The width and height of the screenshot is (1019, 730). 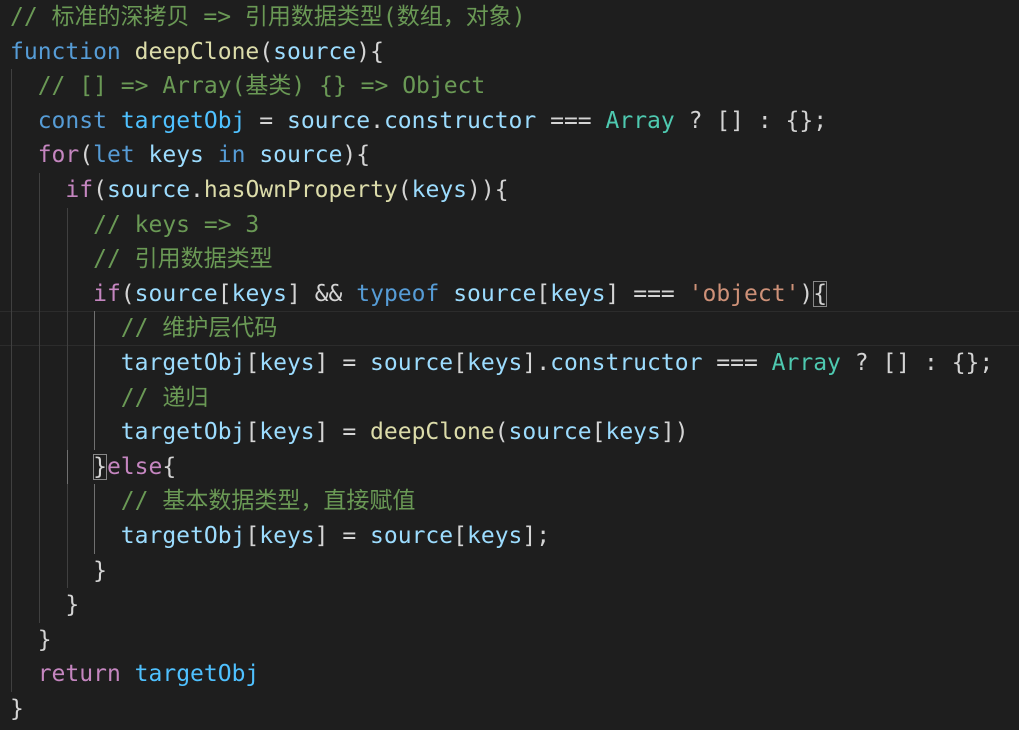 What do you see at coordinates (79, 189) in the screenshot?
I see `code-token: if` at bounding box center [79, 189].